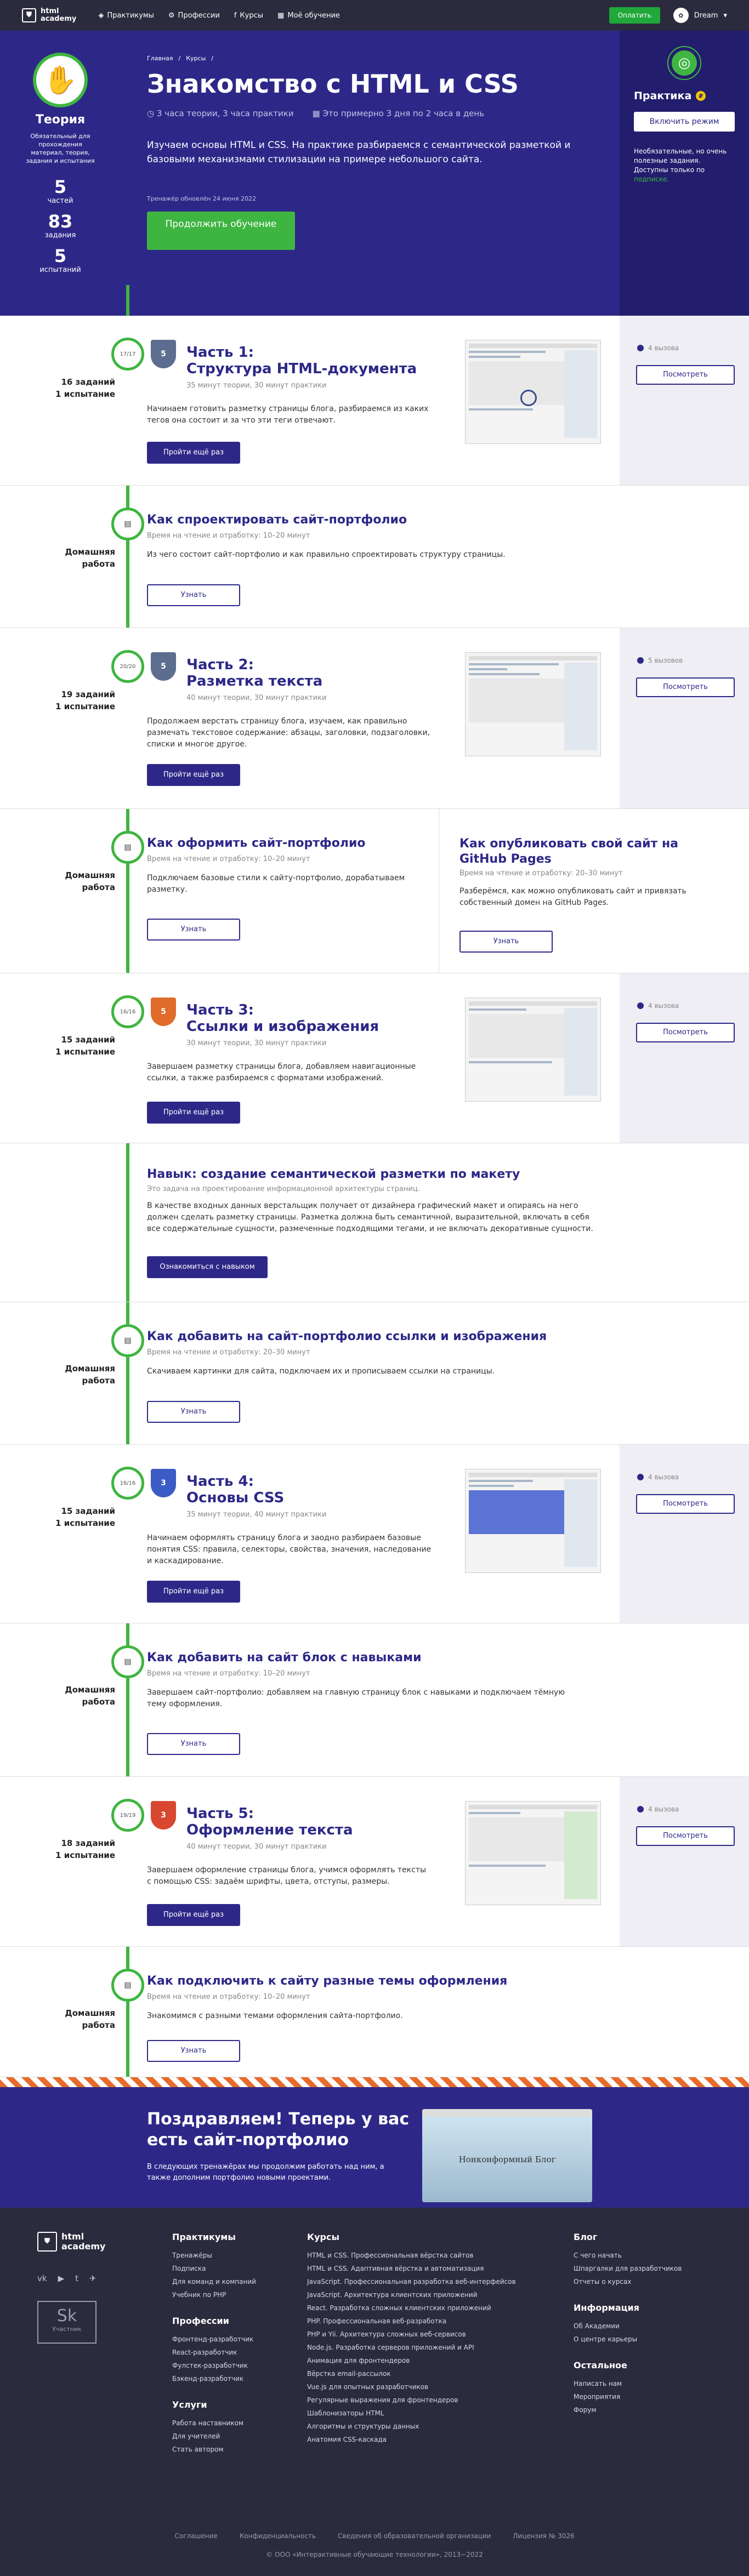  What do you see at coordinates (214, 2378) in the screenshot?
I see `footer-link: Бэкенд-разработчик` at bounding box center [214, 2378].